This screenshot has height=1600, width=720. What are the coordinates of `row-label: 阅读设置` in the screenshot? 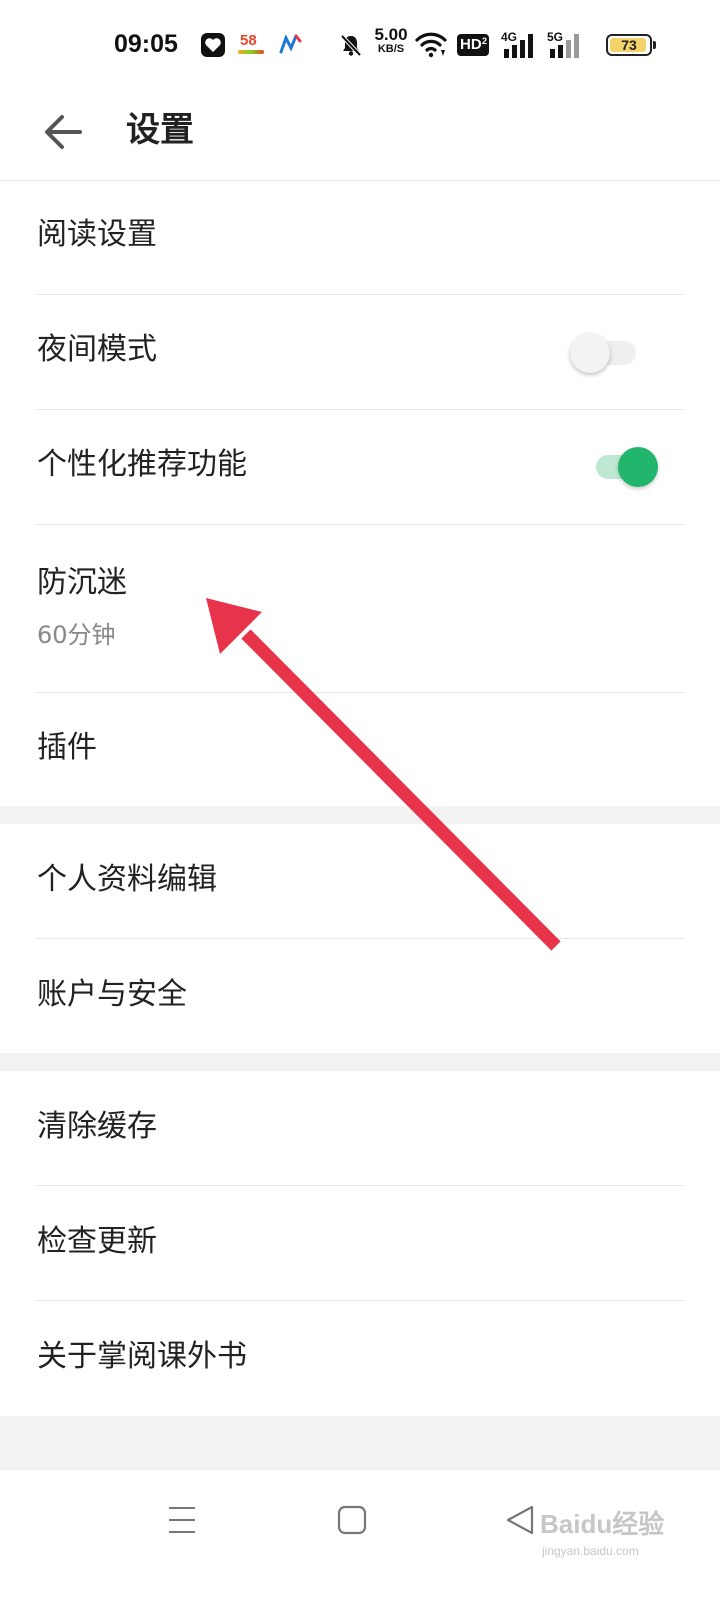 It's located at (97, 234).